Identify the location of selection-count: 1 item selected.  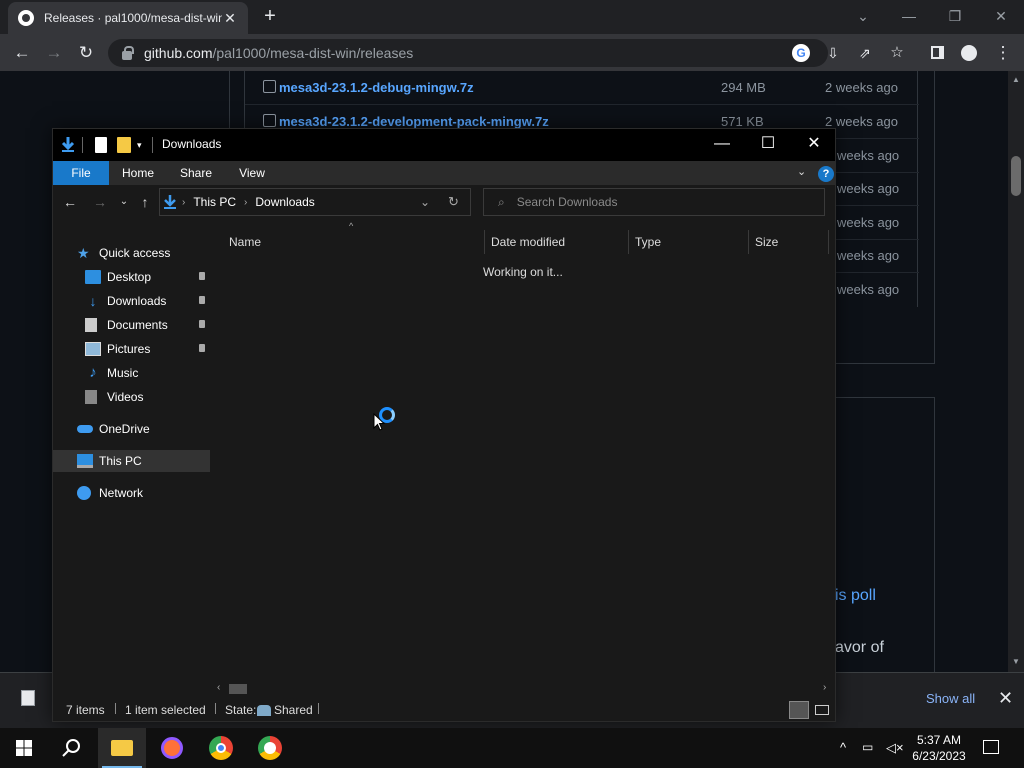
(165, 710).